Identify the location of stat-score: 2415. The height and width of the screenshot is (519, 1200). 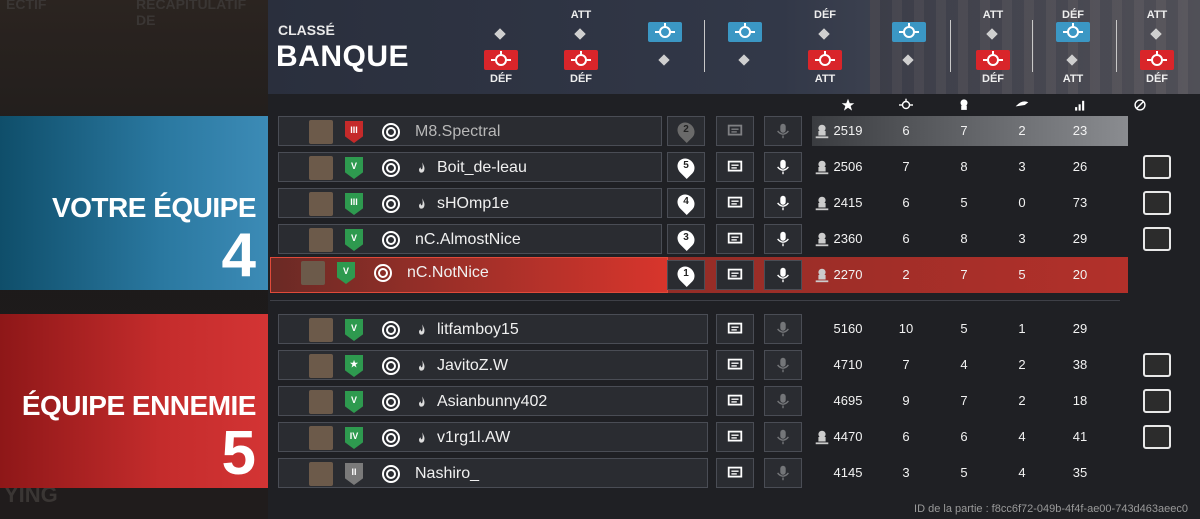
(848, 202).